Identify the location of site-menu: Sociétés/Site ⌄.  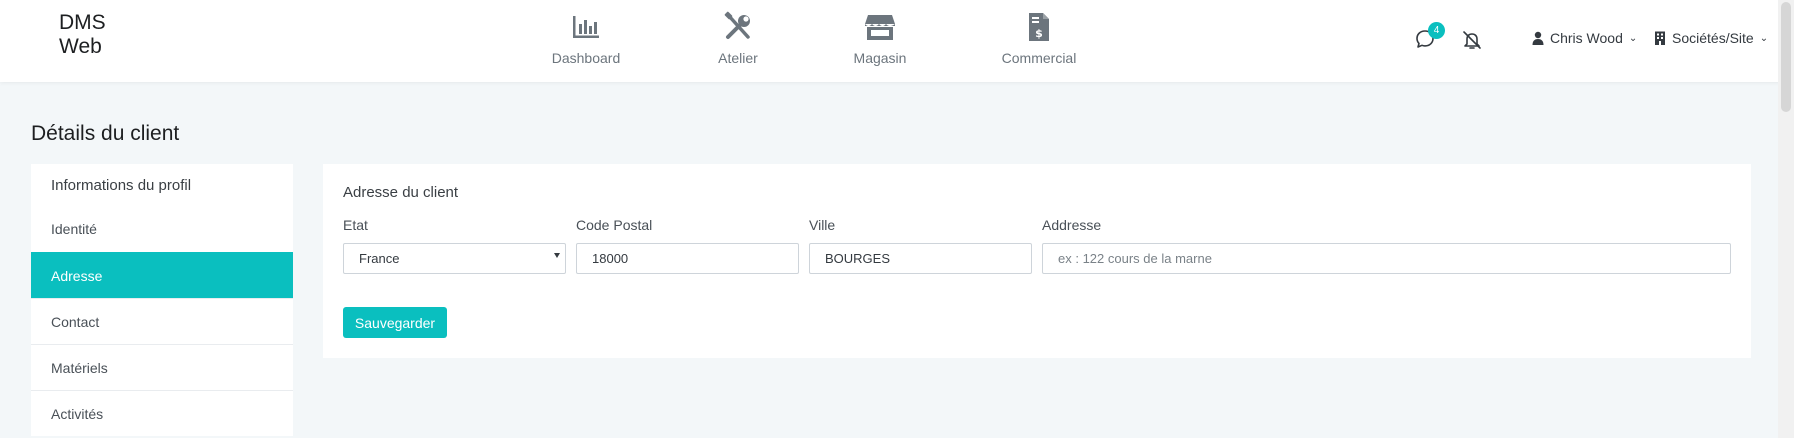
(1711, 38).